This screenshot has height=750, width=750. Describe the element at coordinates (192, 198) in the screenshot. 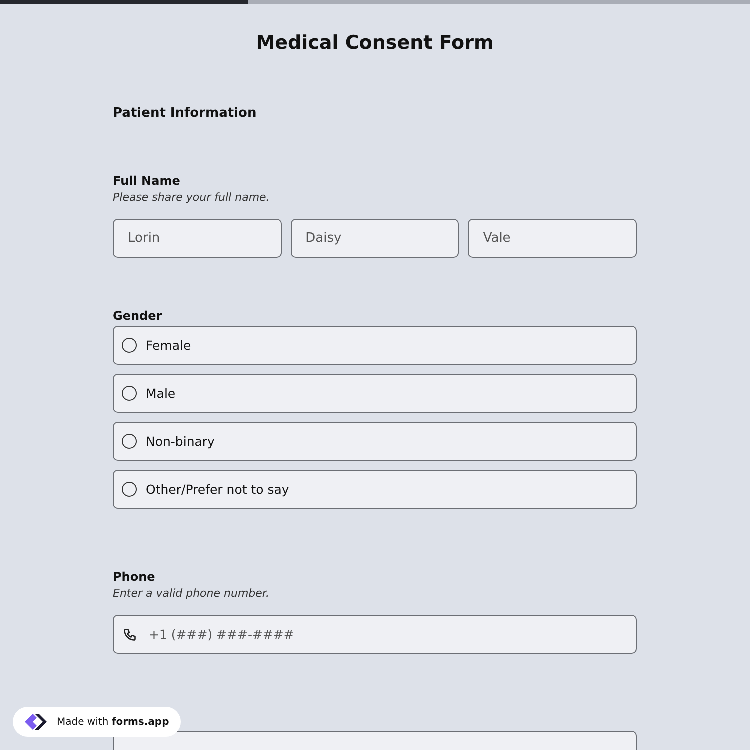

I see `question-hint: Please share your full name.` at that location.